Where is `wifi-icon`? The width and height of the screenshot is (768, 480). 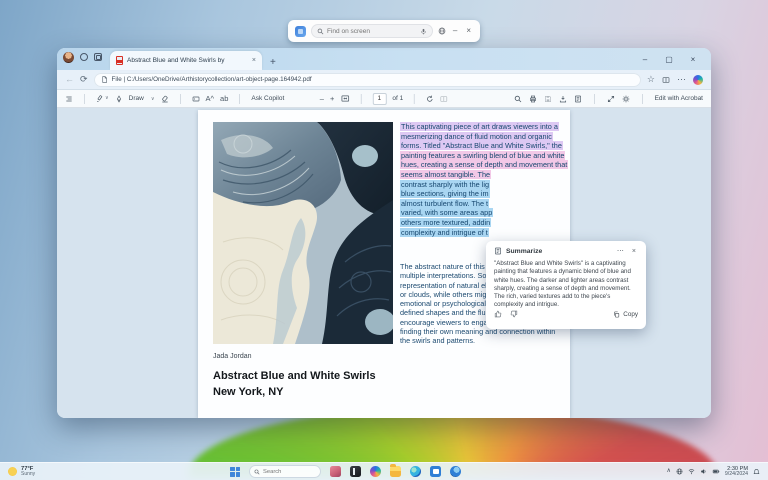
wifi-icon is located at coordinates (691, 471).